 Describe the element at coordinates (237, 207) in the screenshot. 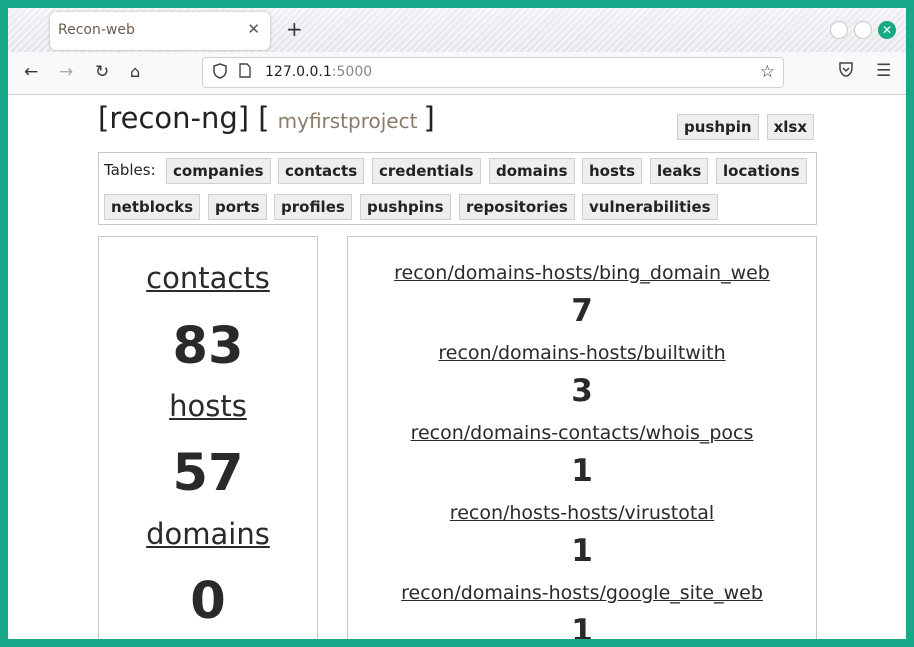

I see `table-ports: ports` at that location.